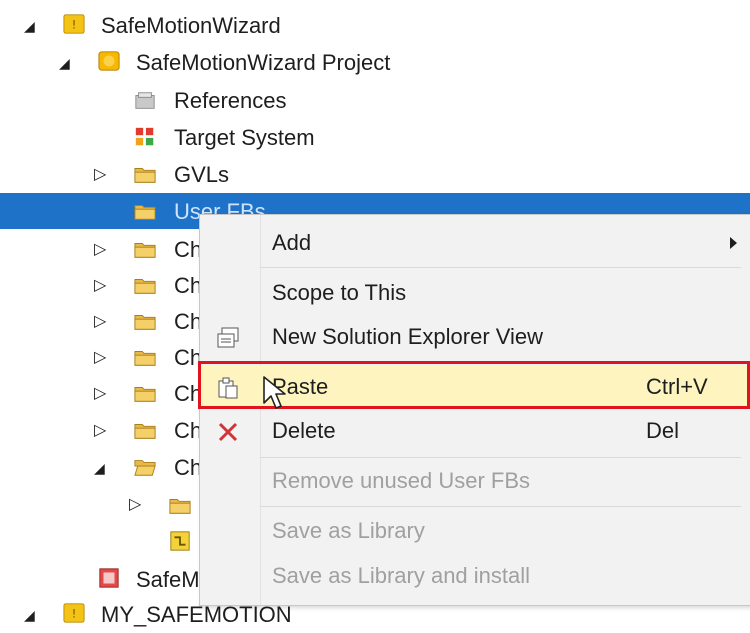 The width and height of the screenshot is (750, 633). What do you see at coordinates (145, 100) in the screenshot?
I see `references-icon` at bounding box center [145, 100].